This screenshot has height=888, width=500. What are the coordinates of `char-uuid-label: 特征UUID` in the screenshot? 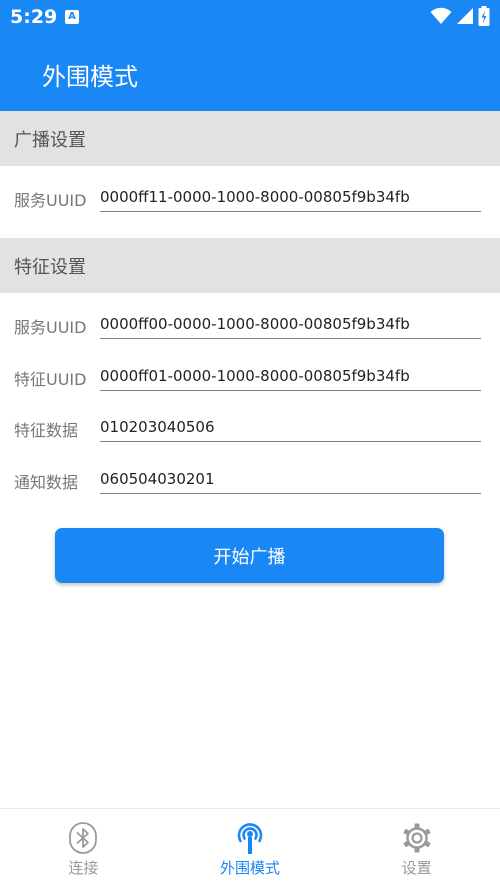 It's located at (50, 379).